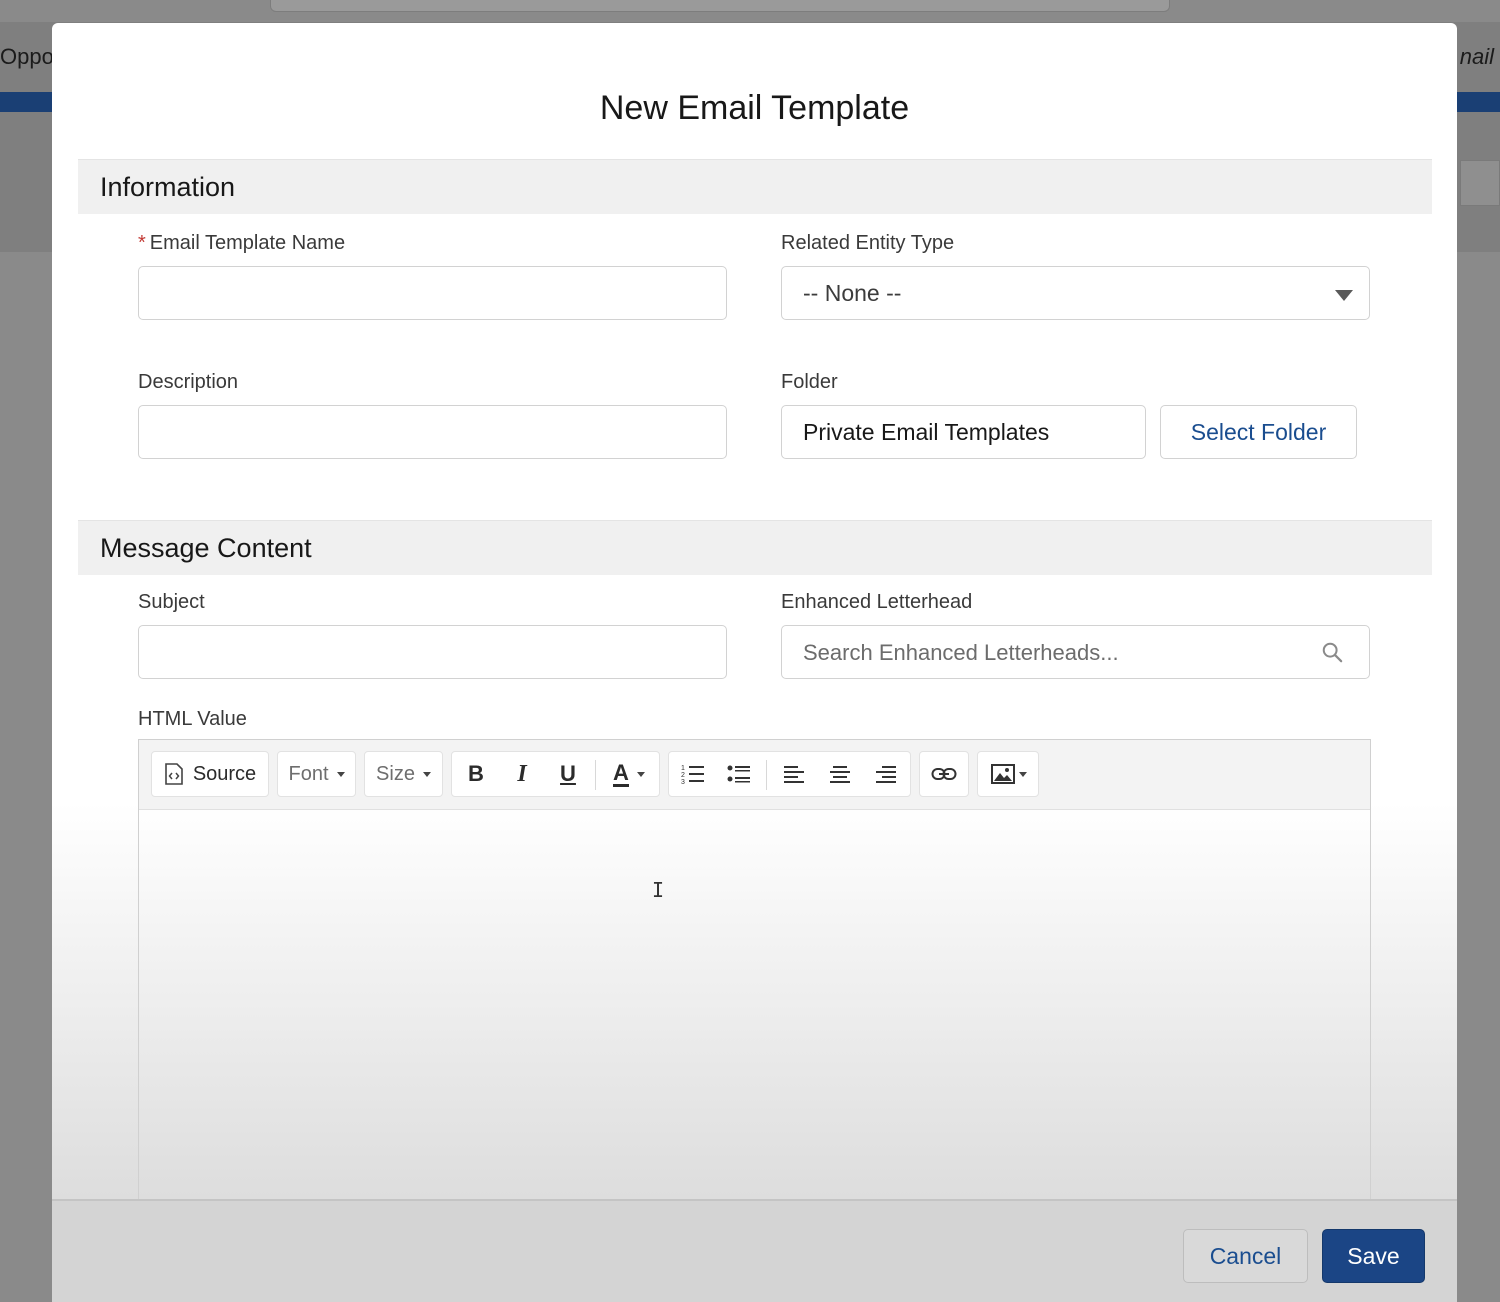  I want to click on background-highlight-right, so click(1478, 102).